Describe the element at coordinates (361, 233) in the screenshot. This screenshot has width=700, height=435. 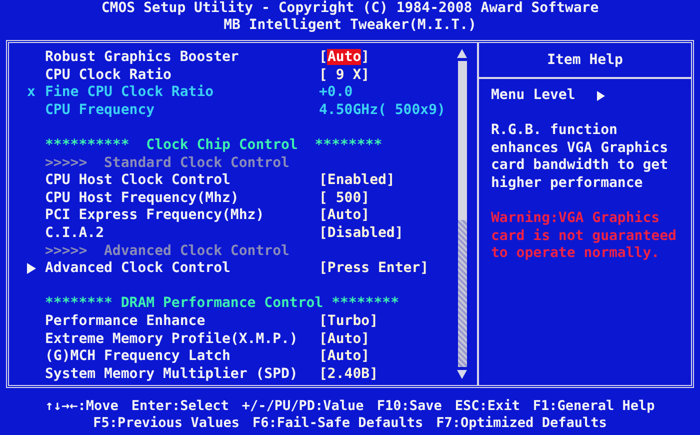
I see `setting-value: [Disabled]` at that location.